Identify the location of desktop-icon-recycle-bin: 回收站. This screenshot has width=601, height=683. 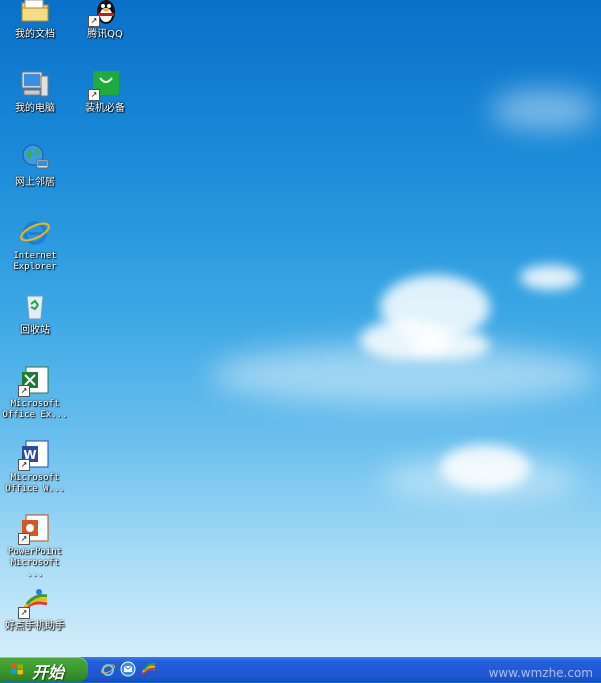
(35, 313).